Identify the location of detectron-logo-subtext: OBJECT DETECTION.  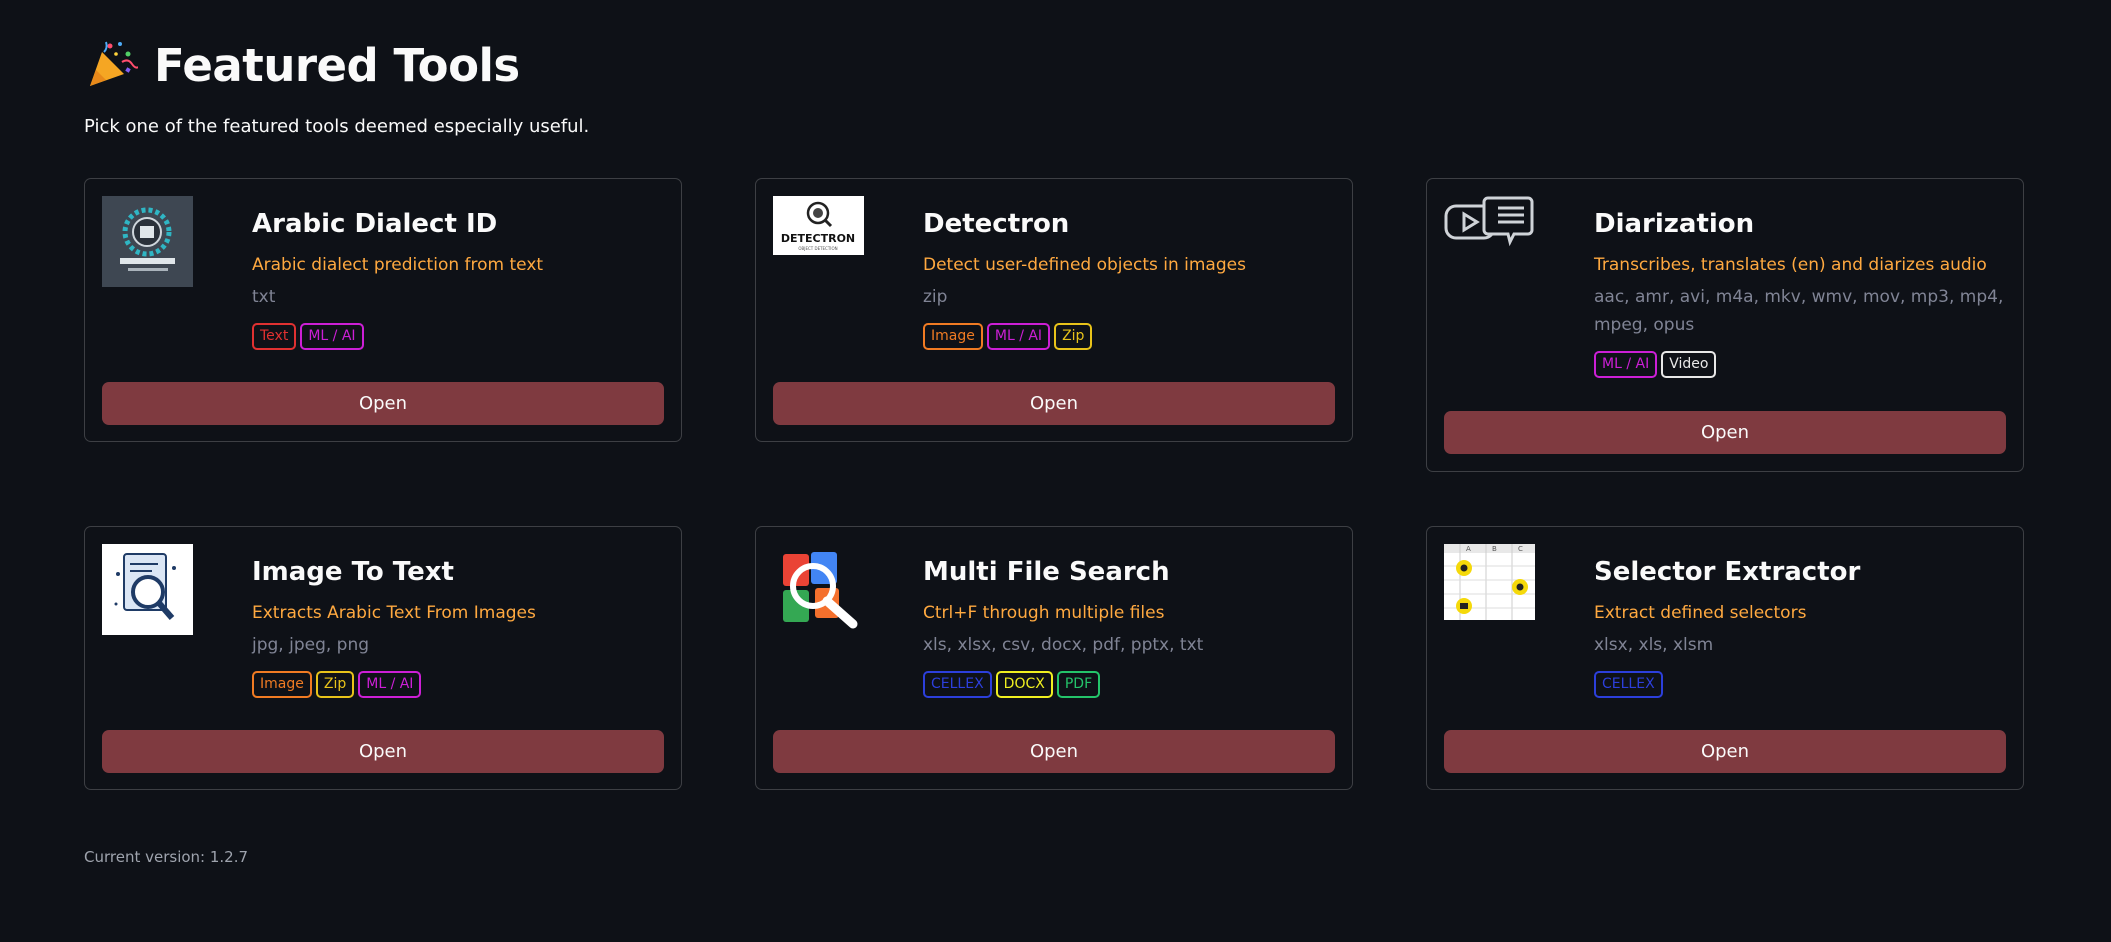
(817, 248).